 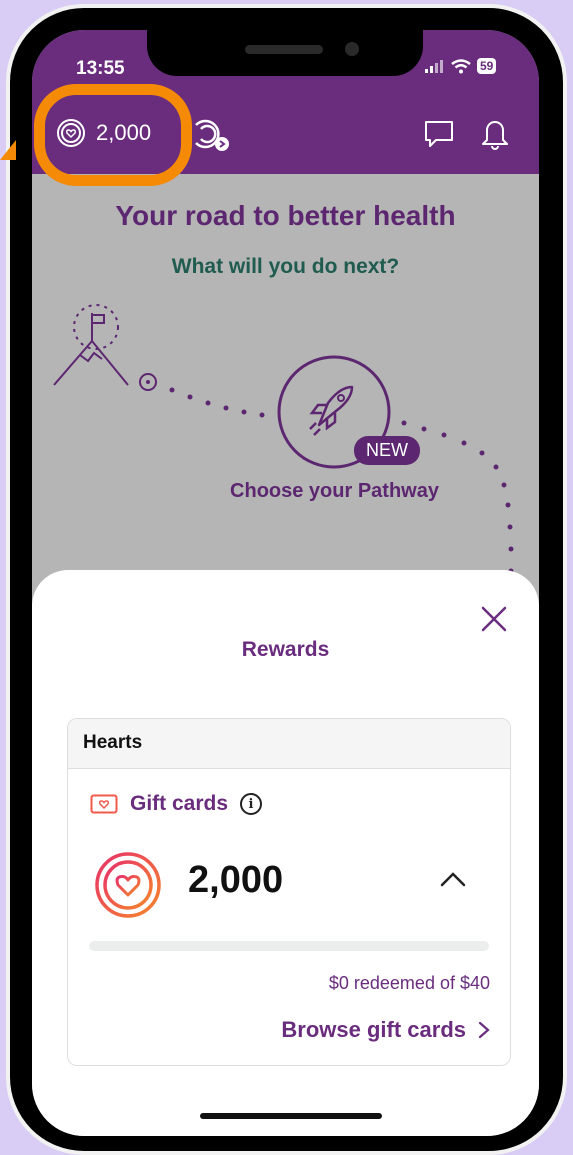 I want to click on battery-indicator: 59, so click(x=487, y=66).